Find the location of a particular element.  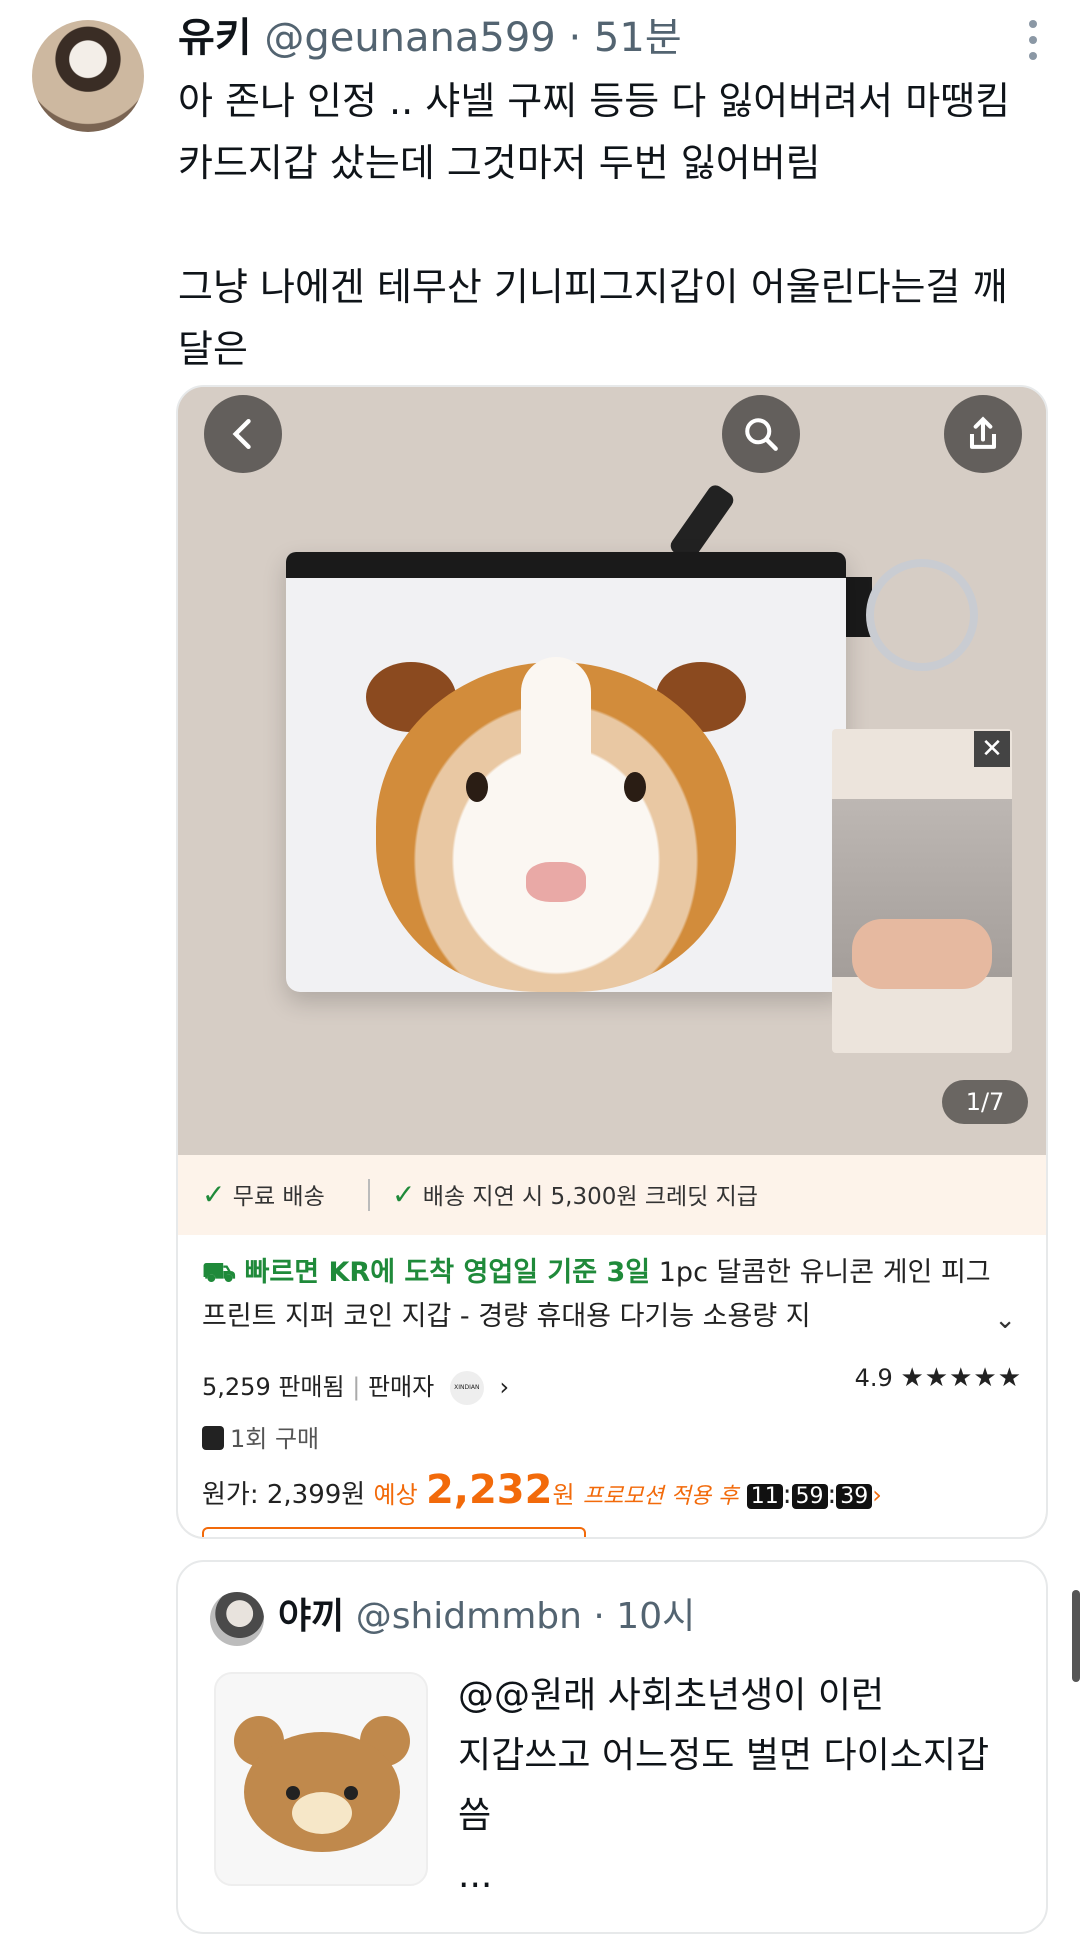

mini-video-player: ✕ is located at coordinates (922, 891).